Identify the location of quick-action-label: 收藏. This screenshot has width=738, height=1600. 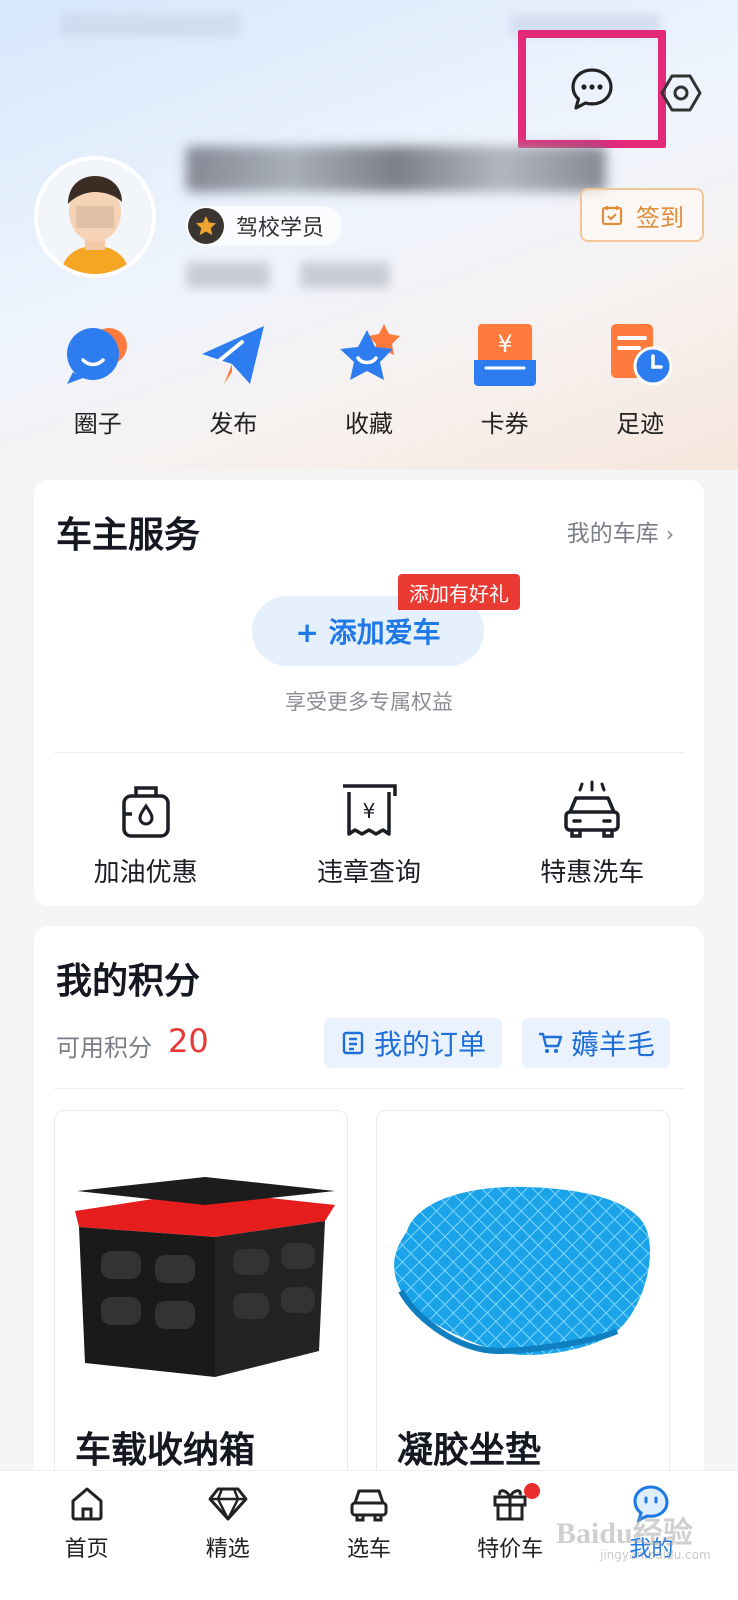
(368, 424).